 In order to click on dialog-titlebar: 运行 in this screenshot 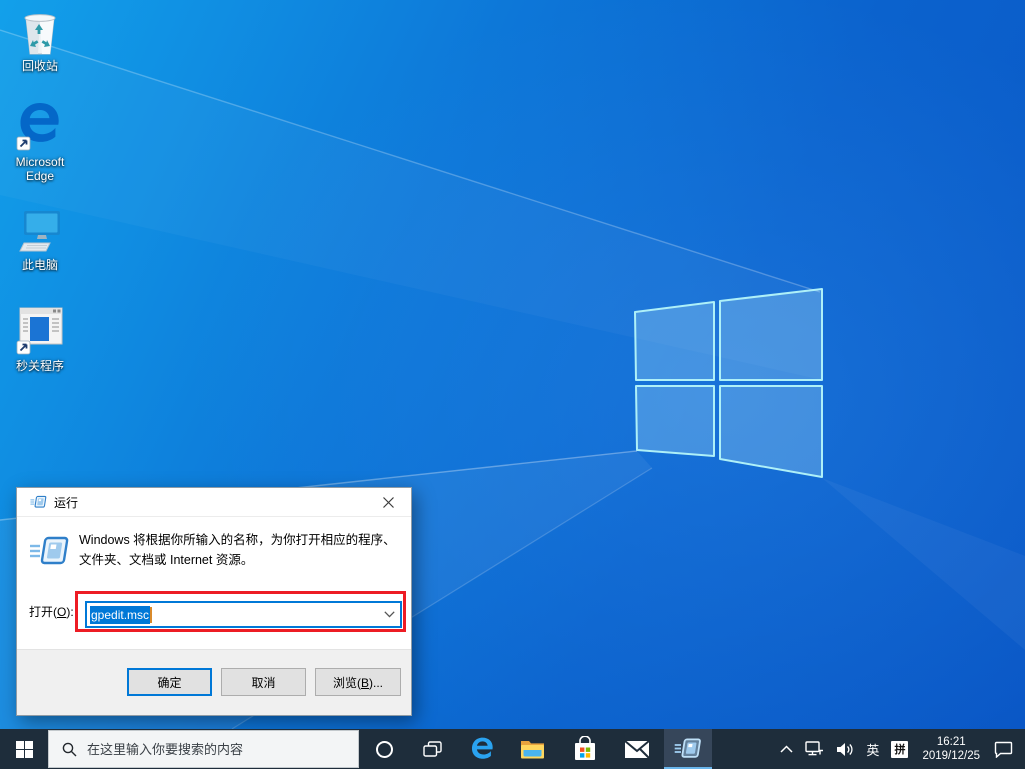, I will do `click(214, 502)`.